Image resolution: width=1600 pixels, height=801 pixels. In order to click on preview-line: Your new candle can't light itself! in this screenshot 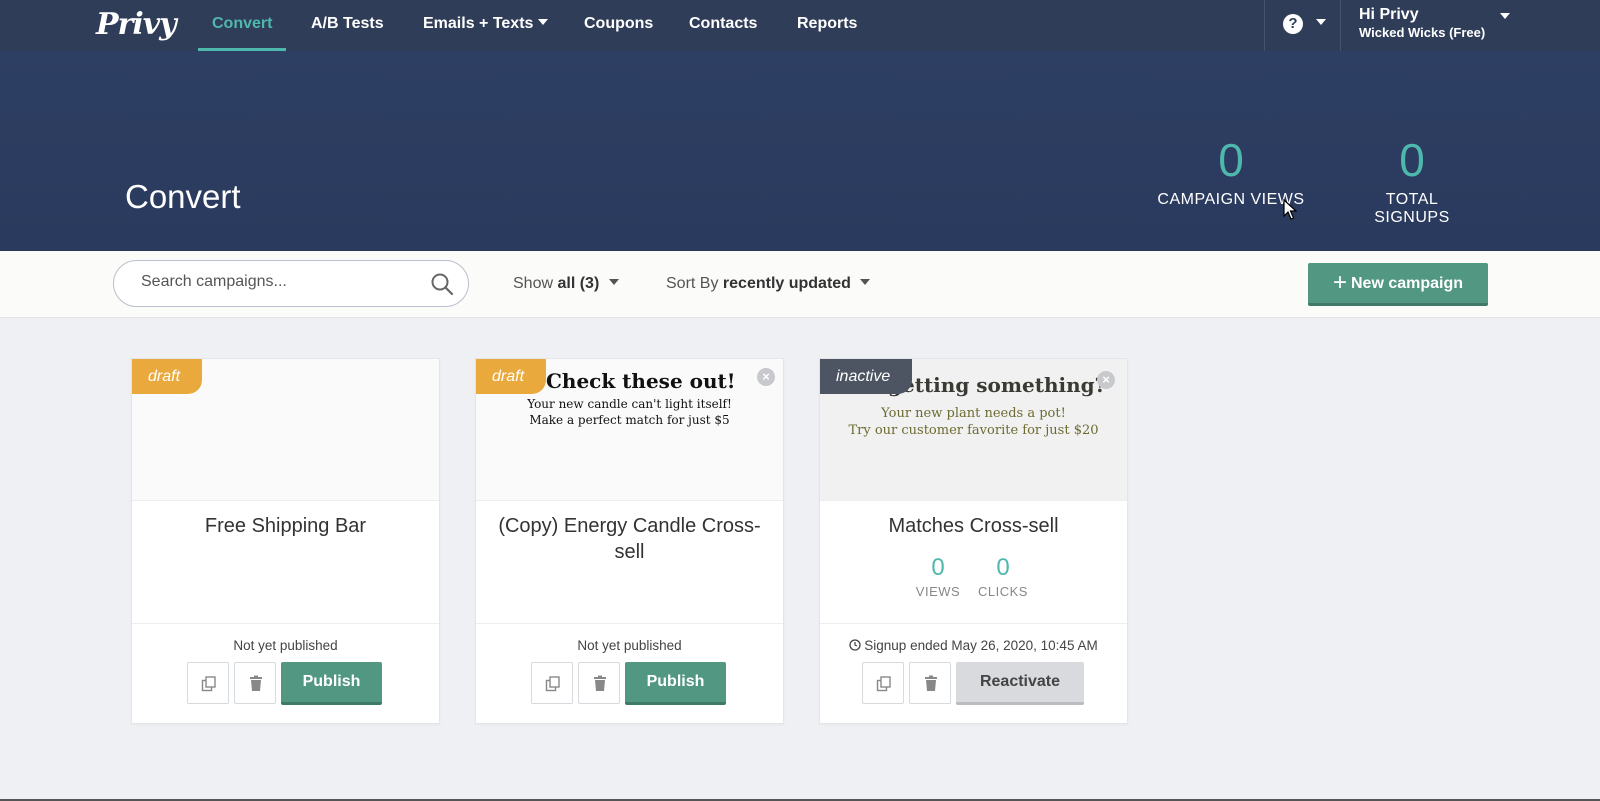, I will do `click(629, 404)`.